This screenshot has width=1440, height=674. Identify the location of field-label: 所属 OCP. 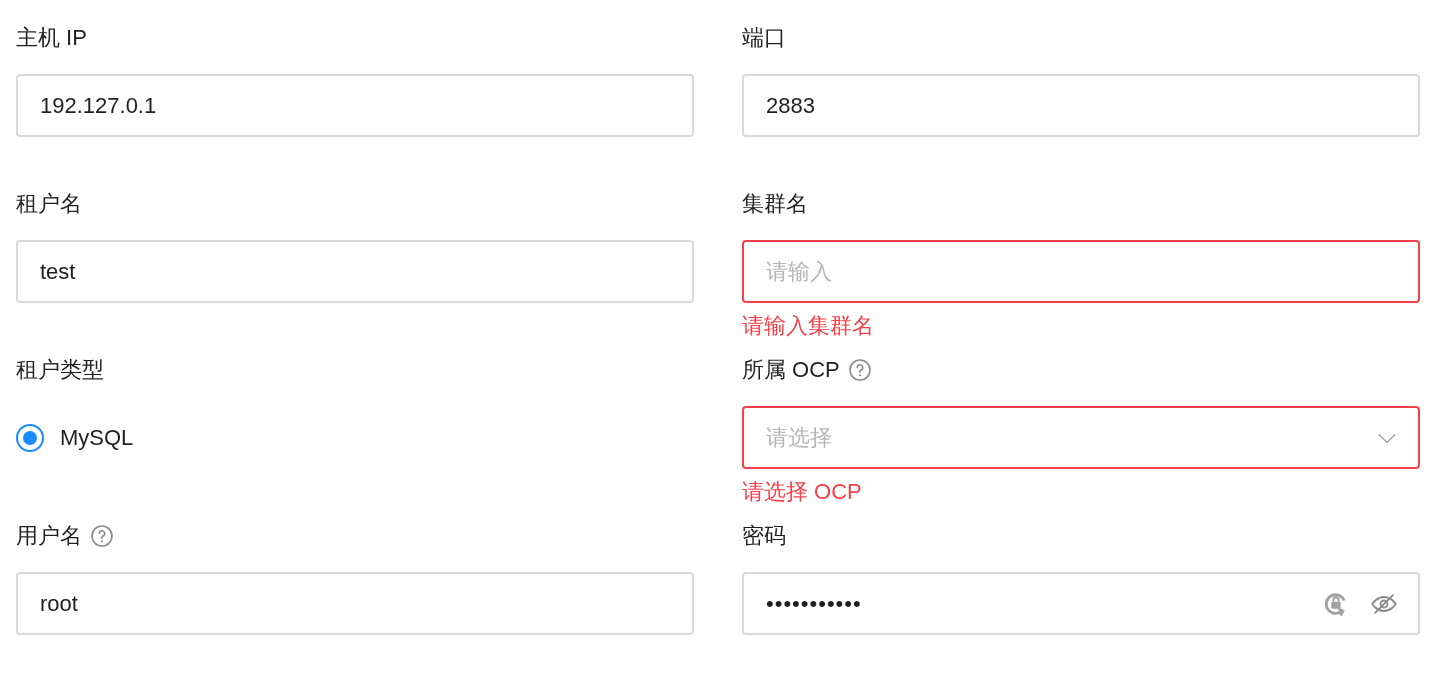
(791, 370).